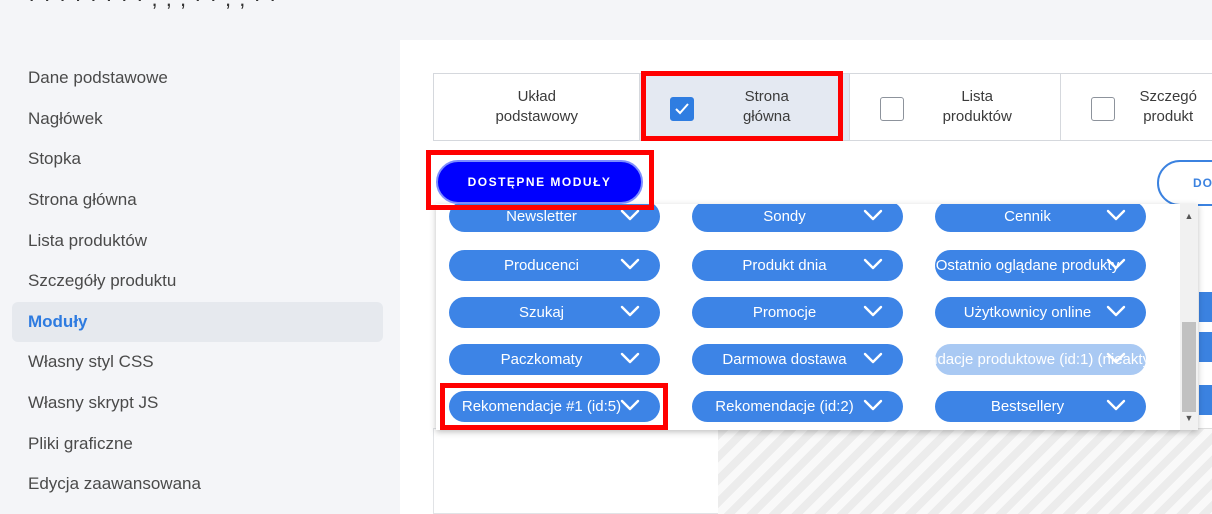 This screenshot has height=514, width=1212. I want to click on outline-button: DO, so click(1184, 183).